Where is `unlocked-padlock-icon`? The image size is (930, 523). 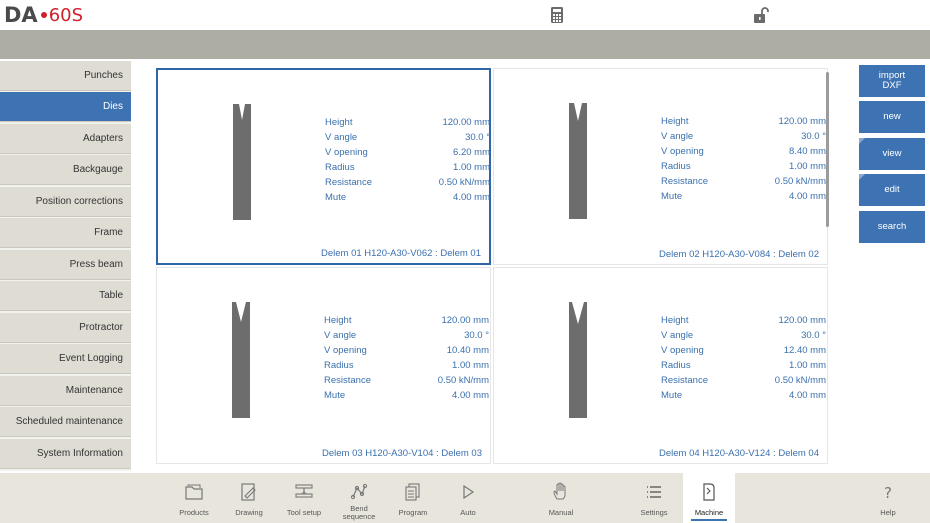
unlocked-padlock-icon is located at coordinates (761, 15).